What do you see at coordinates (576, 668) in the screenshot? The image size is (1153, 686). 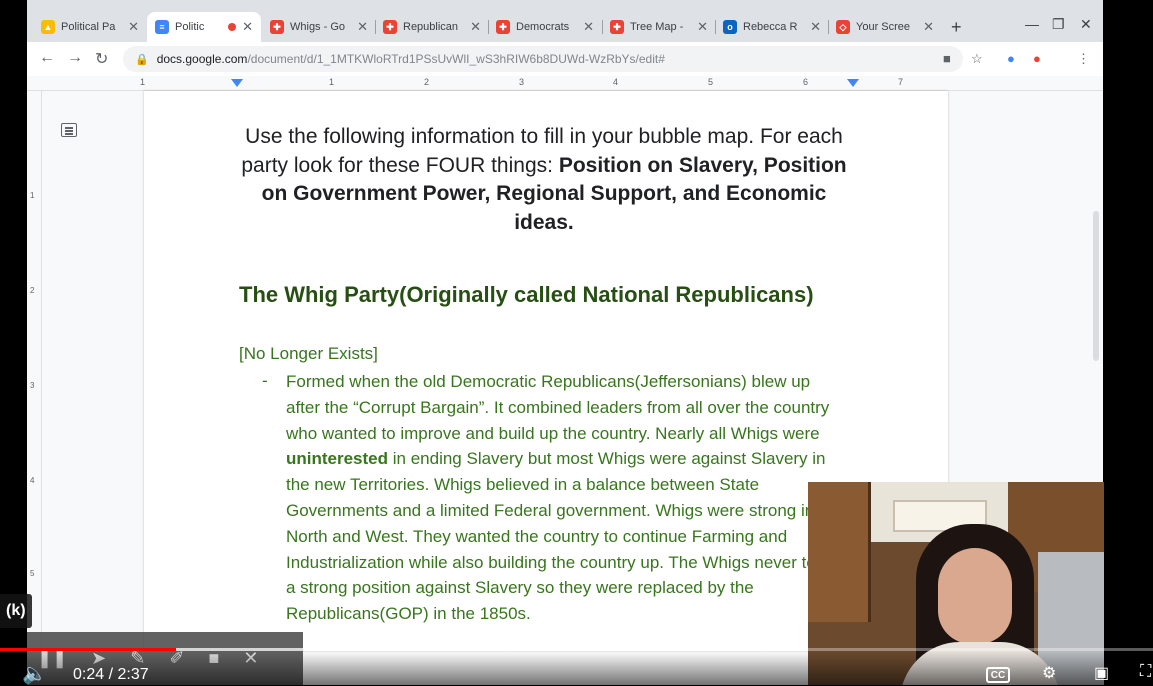 I see `player-controls: 🔈 0:24 / 2:37 CC ⚙ ▣ ⛶` at bounding box center [576, 668].